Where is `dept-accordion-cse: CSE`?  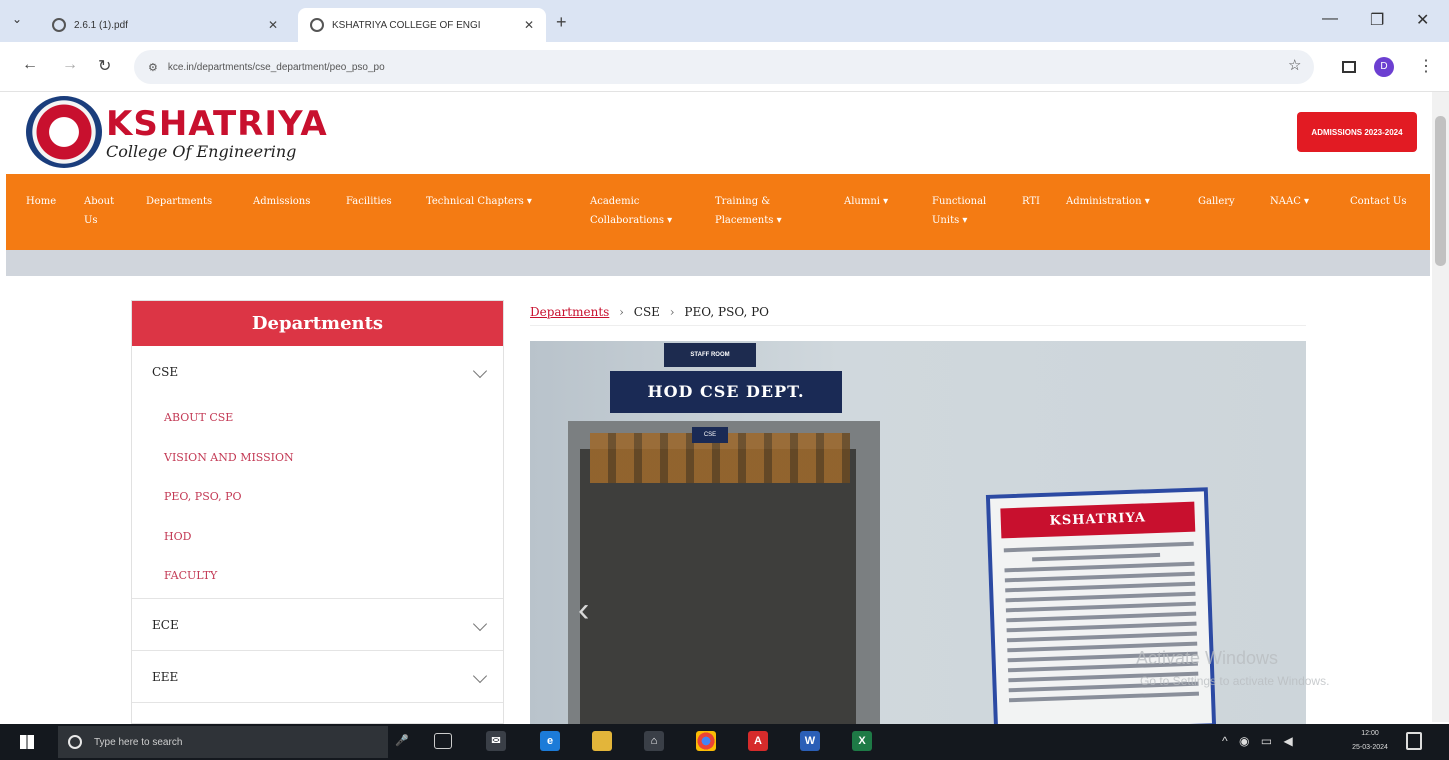 dept-accordion-cse: CSE is located at coordinates (317, 372).